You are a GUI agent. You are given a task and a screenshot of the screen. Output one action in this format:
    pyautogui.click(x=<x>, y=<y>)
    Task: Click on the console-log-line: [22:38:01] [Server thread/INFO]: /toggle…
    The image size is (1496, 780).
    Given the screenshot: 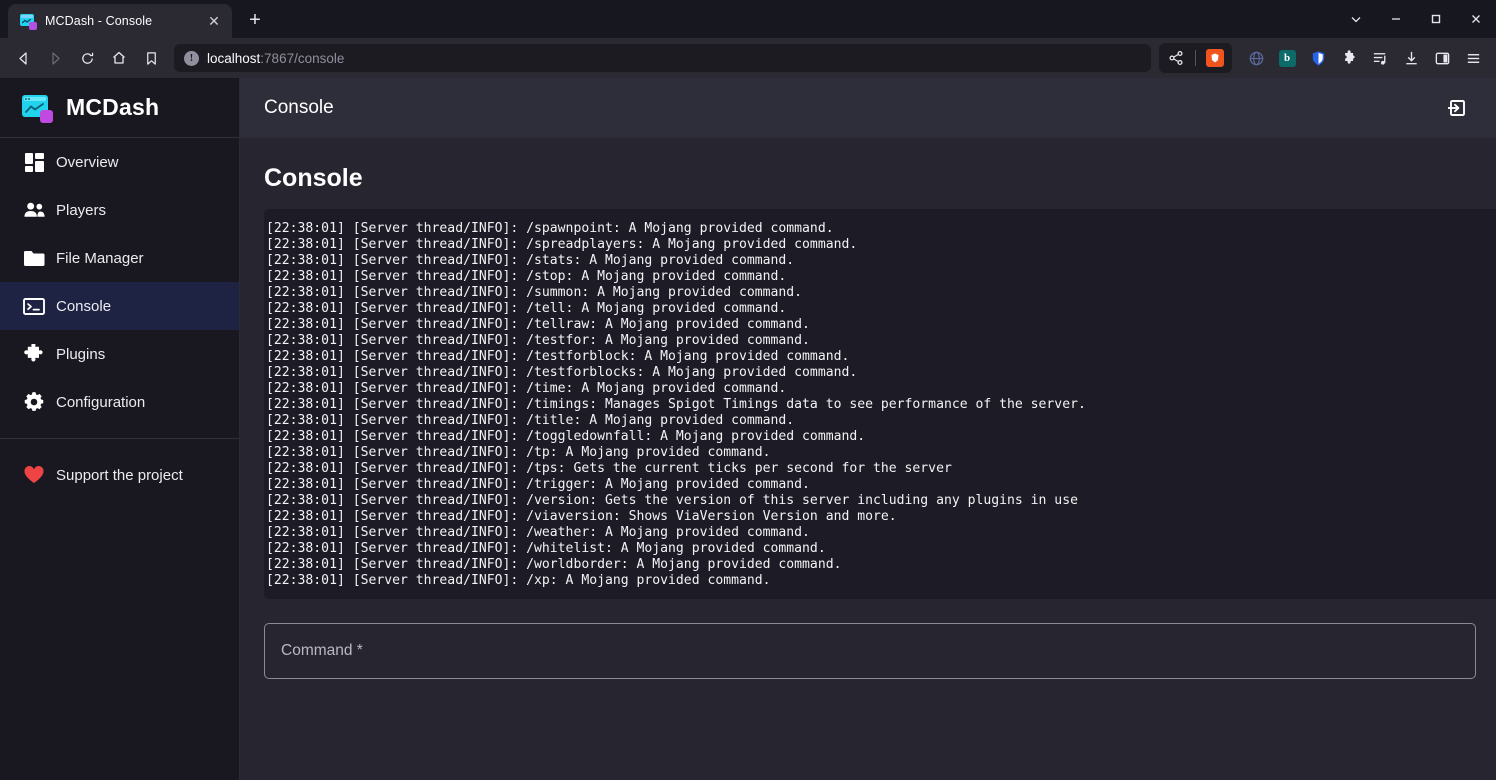 What is the action you would take?
    pyautogui.click(x=566, y=436)
    